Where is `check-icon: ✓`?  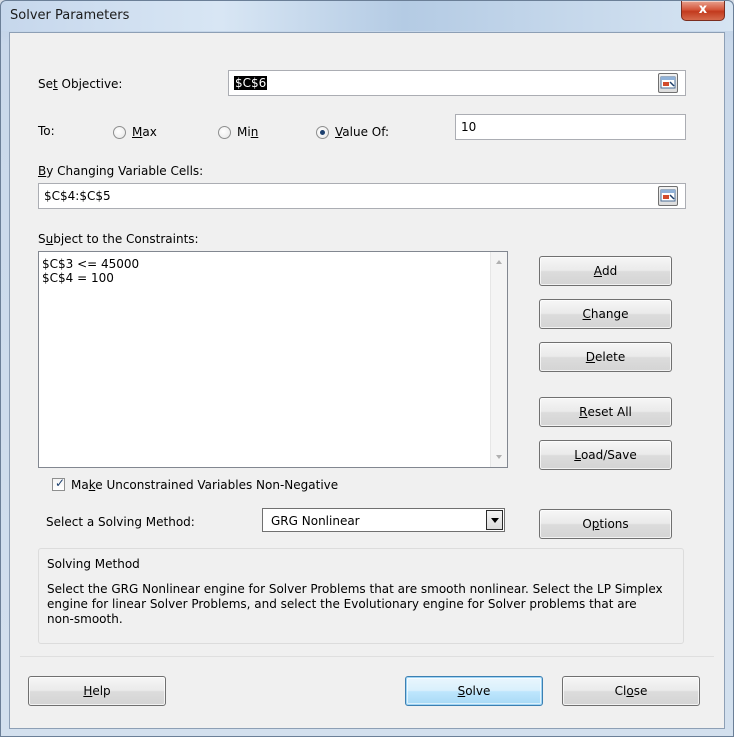
check-icon: ✓ is located at coordinates (60, 483).